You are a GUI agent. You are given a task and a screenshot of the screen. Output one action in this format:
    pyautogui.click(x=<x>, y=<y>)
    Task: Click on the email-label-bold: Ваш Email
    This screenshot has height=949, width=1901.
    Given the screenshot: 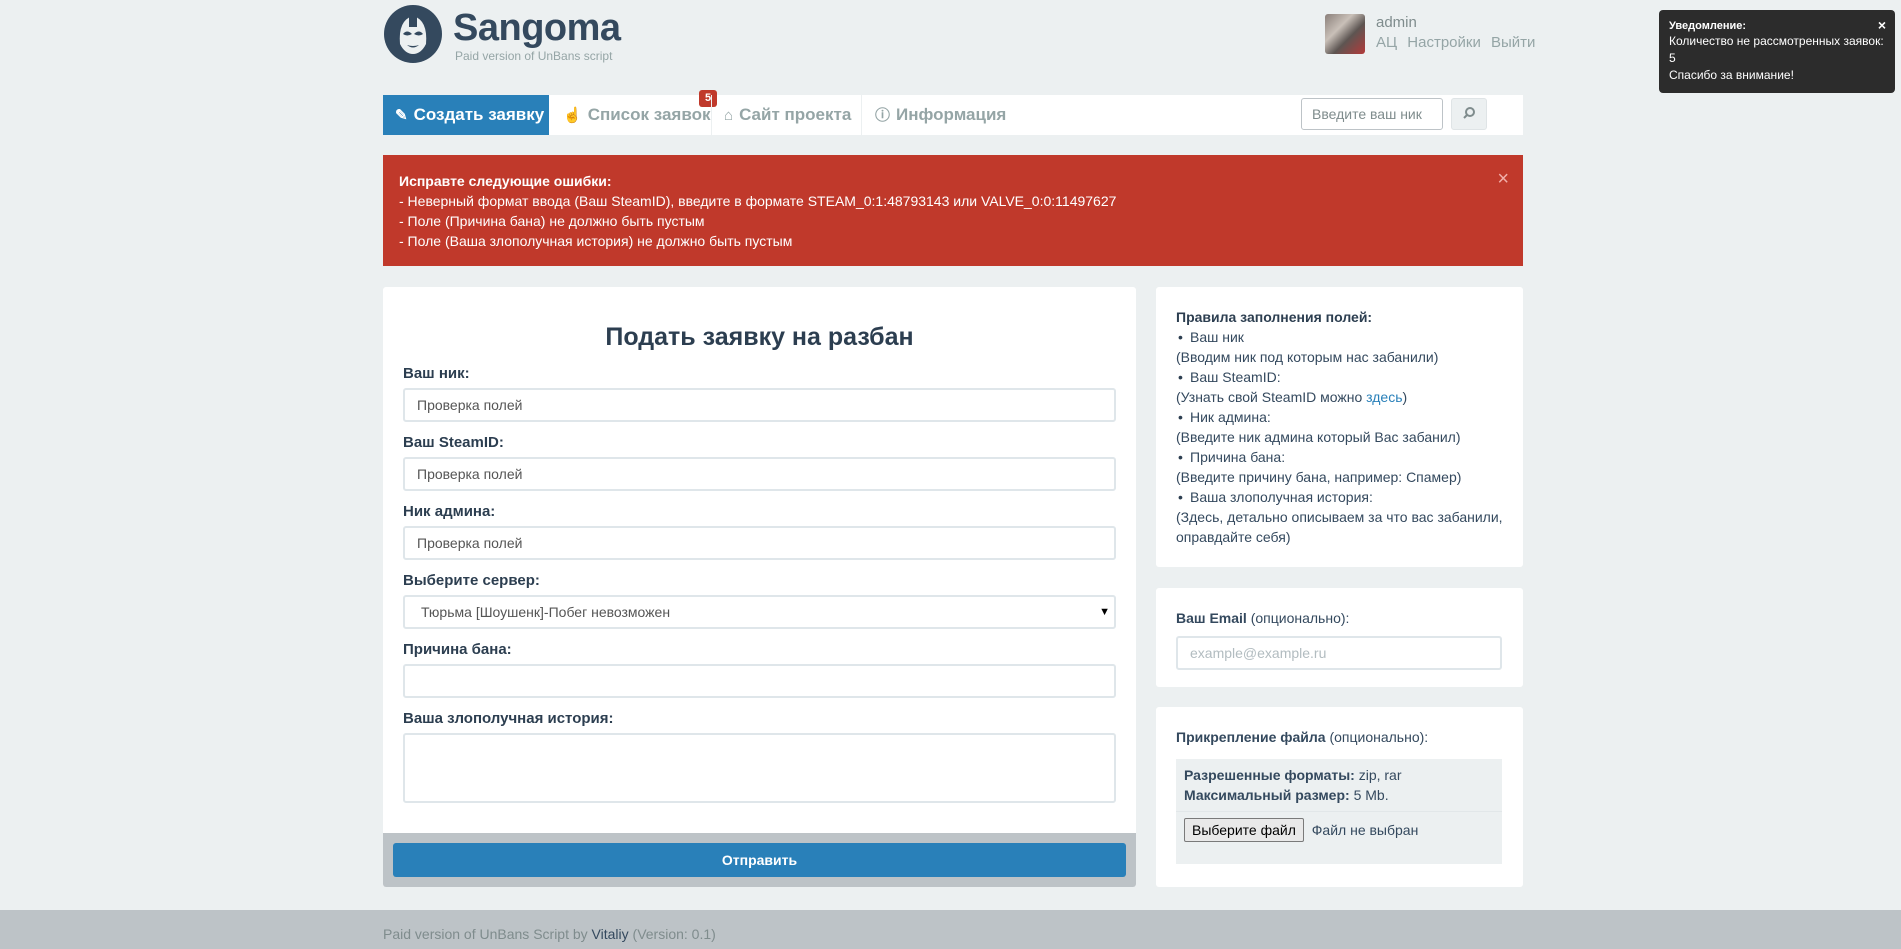 What is the action you would take?
    pyautogui.click(x=1211, y=618)
    